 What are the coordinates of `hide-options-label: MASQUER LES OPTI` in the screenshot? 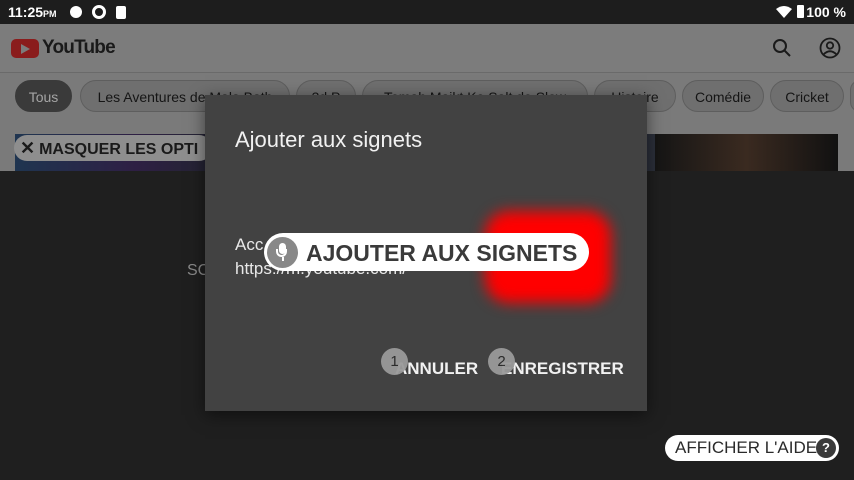 It's located at (119, 149).